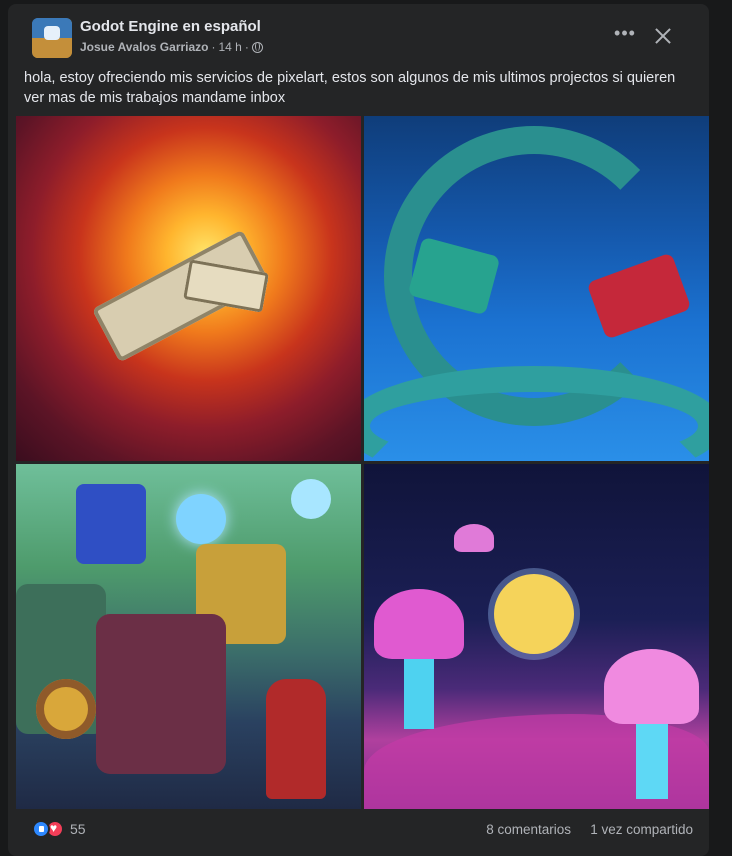  Describe the element at coordinates (161, 694) in the screenshot. I see `red-mech-shape` at that location.